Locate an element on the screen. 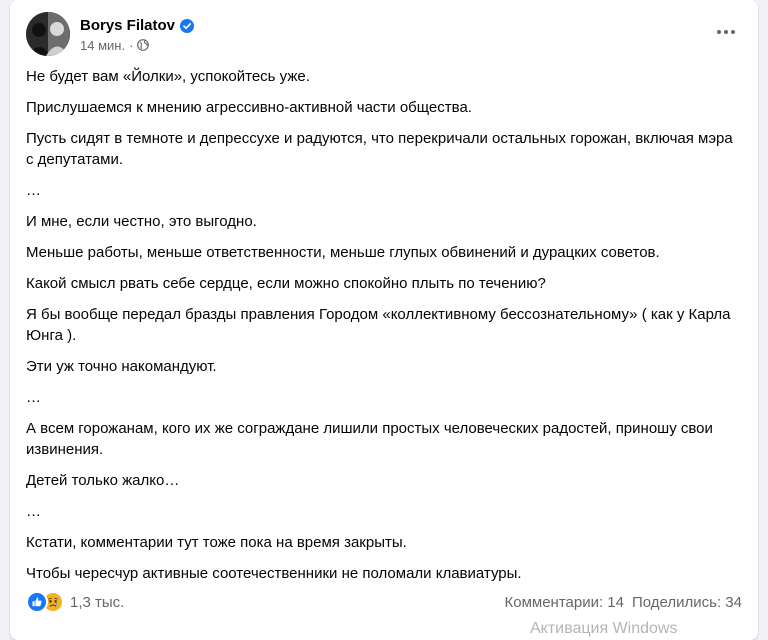 The height and width of the screenshot is (640, 768). reactions-count: 1,3 тыс. is located at coordinates (97, 602).